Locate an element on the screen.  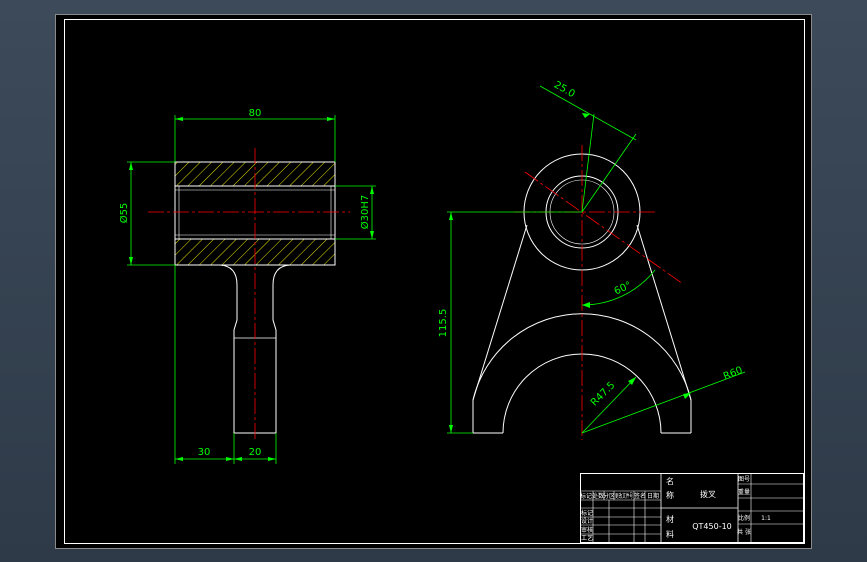
tb-name-label-2: 称 is located at coordinates (670, 495).